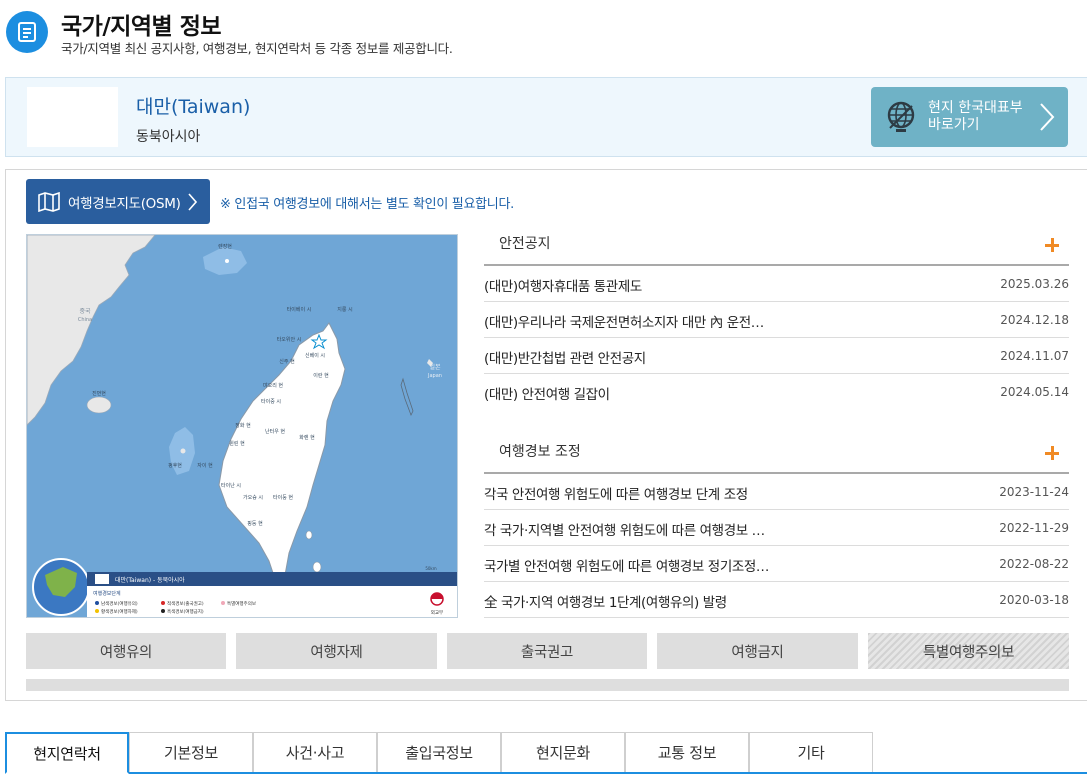  Describe the element at coordinates (968, 651) in the screenshot. I see `level-special-advisory: 특별여행주의보` at that location.